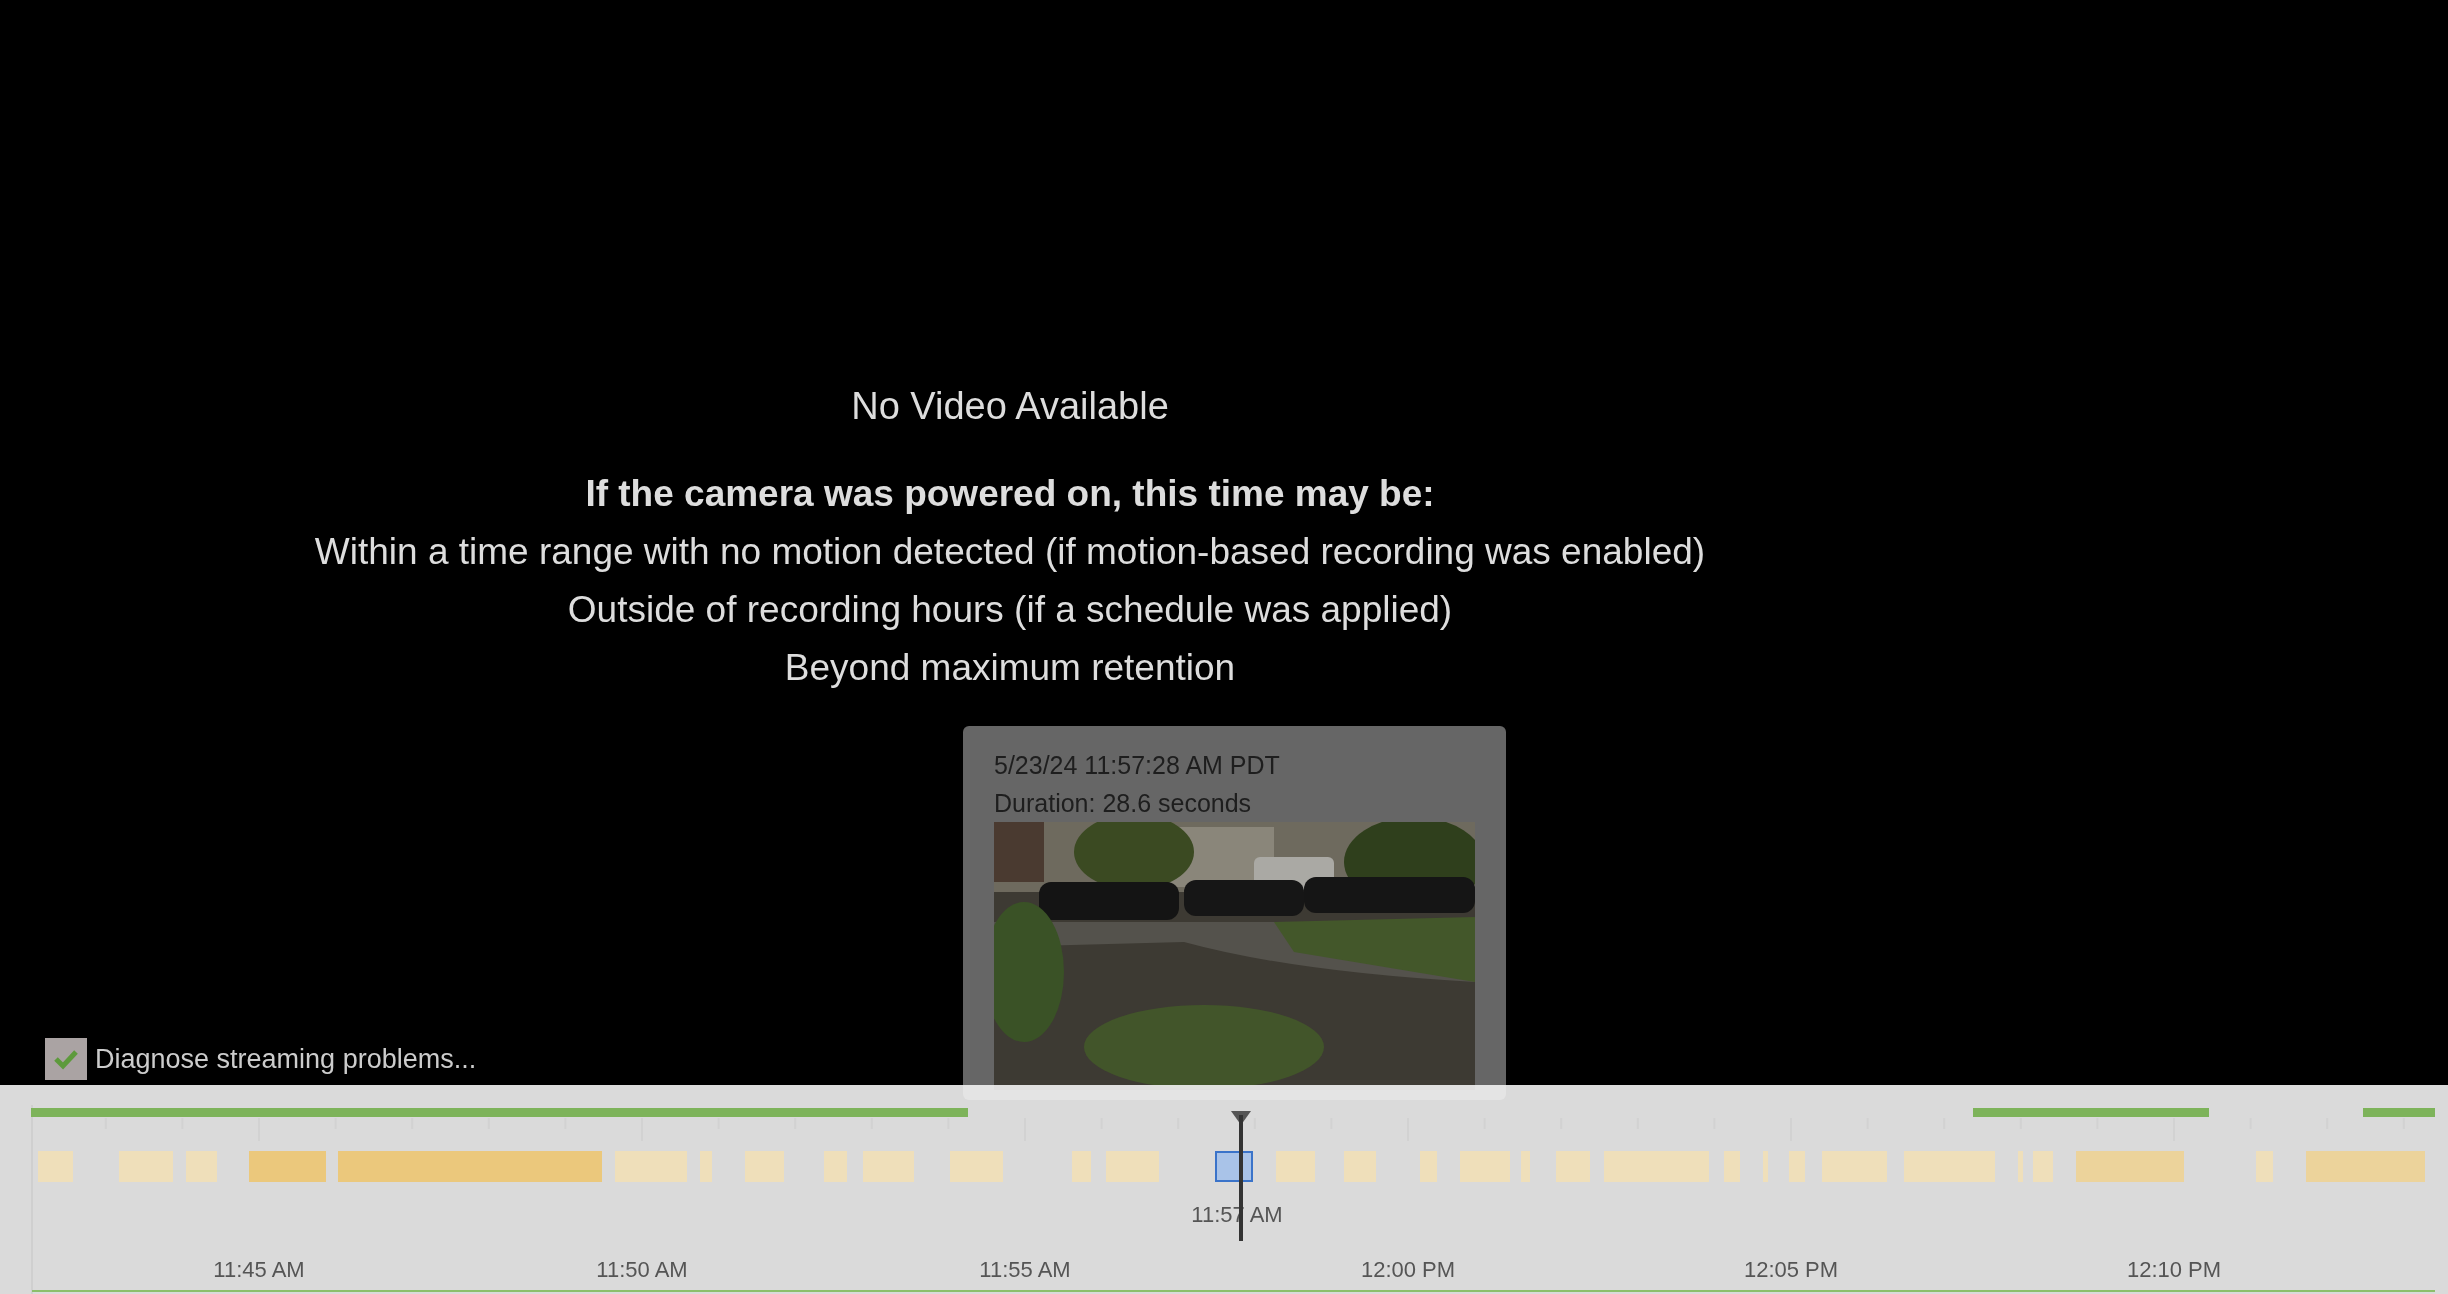 This screenshot has width=2448, height=1294. Describe the element at coordinates (642, 1269) in the screenshot. I see `time-label: 11:50 AM` at that location.